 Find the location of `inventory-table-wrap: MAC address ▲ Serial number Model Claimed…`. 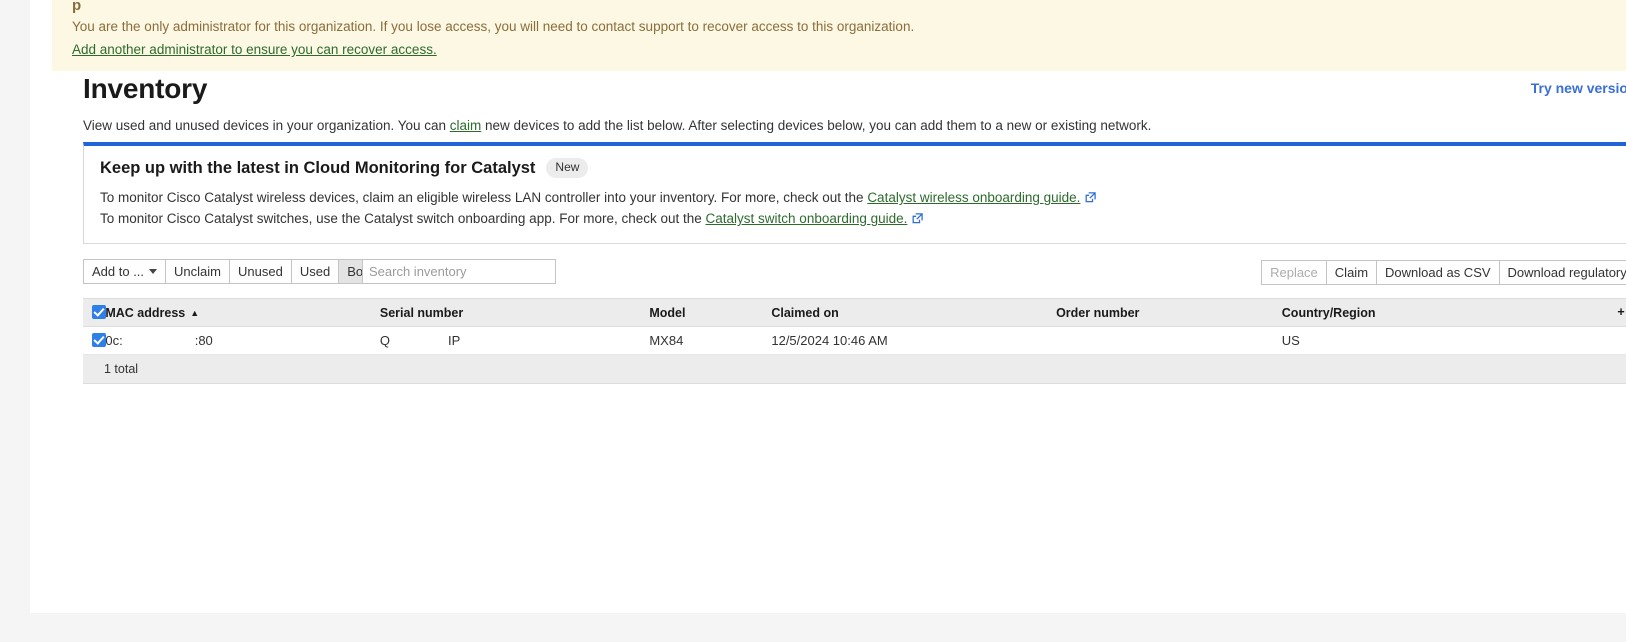

inventory-table-wrap: MAC address ▲ Serial number Model Claimed… is located at coordinates (854, 341).